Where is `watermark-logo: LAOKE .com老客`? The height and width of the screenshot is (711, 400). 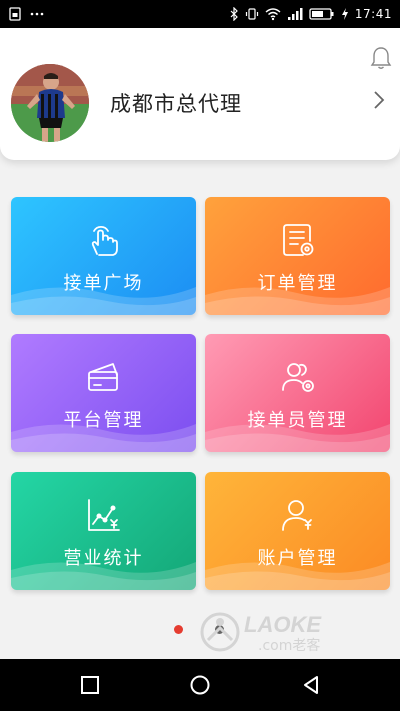
watermark-logo: LAOKE .com老客 is located at coordinates (278, 632).